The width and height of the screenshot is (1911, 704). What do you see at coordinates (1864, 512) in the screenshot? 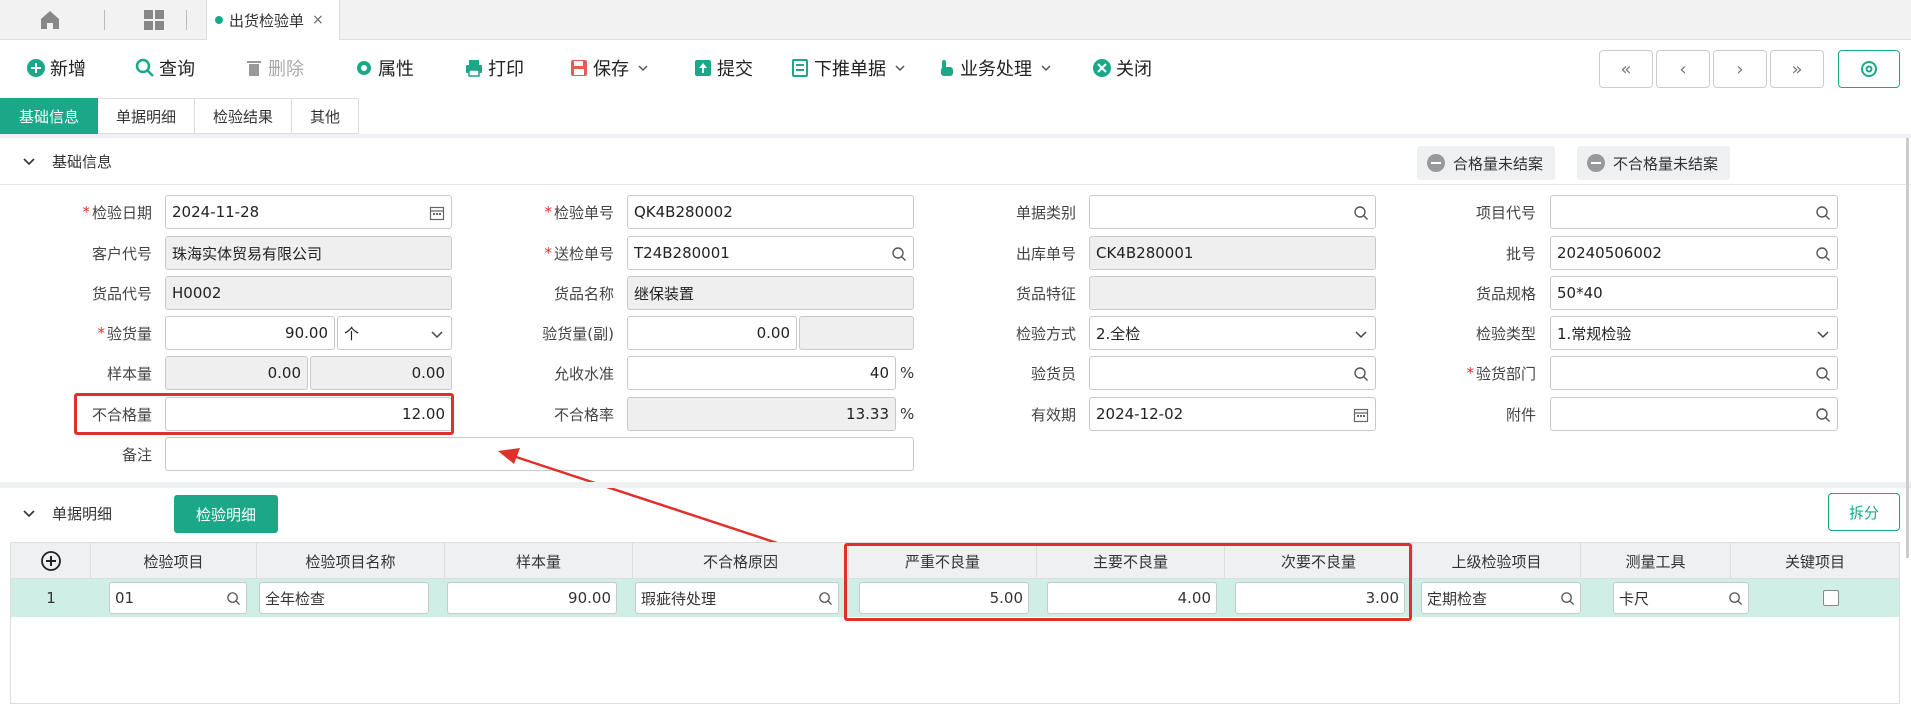
I see `split-button: 拆分` at bounding box center [1864, 512].